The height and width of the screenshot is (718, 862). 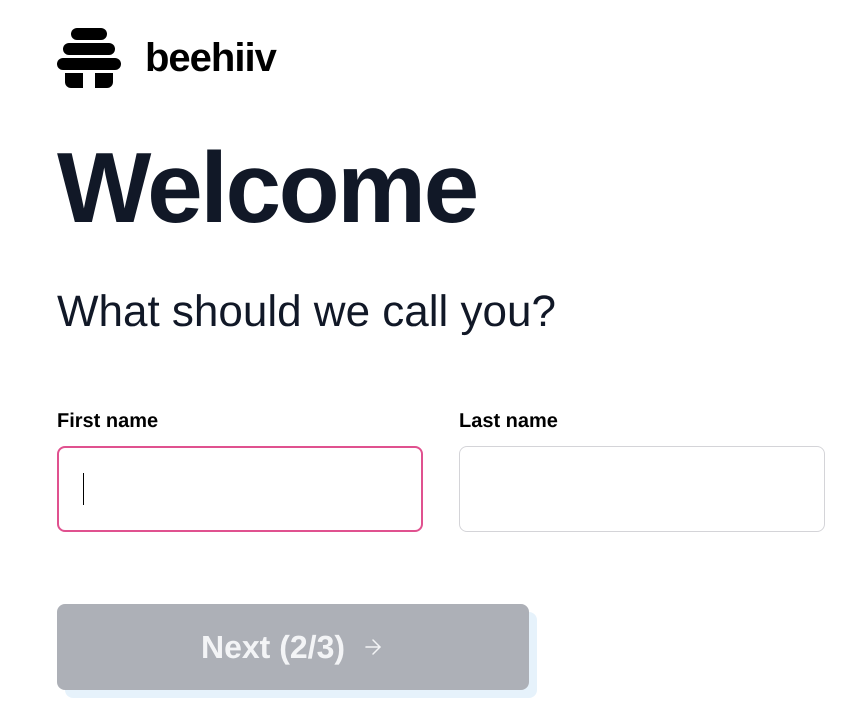 I want to click on text-field, so click(x=240, y=489).